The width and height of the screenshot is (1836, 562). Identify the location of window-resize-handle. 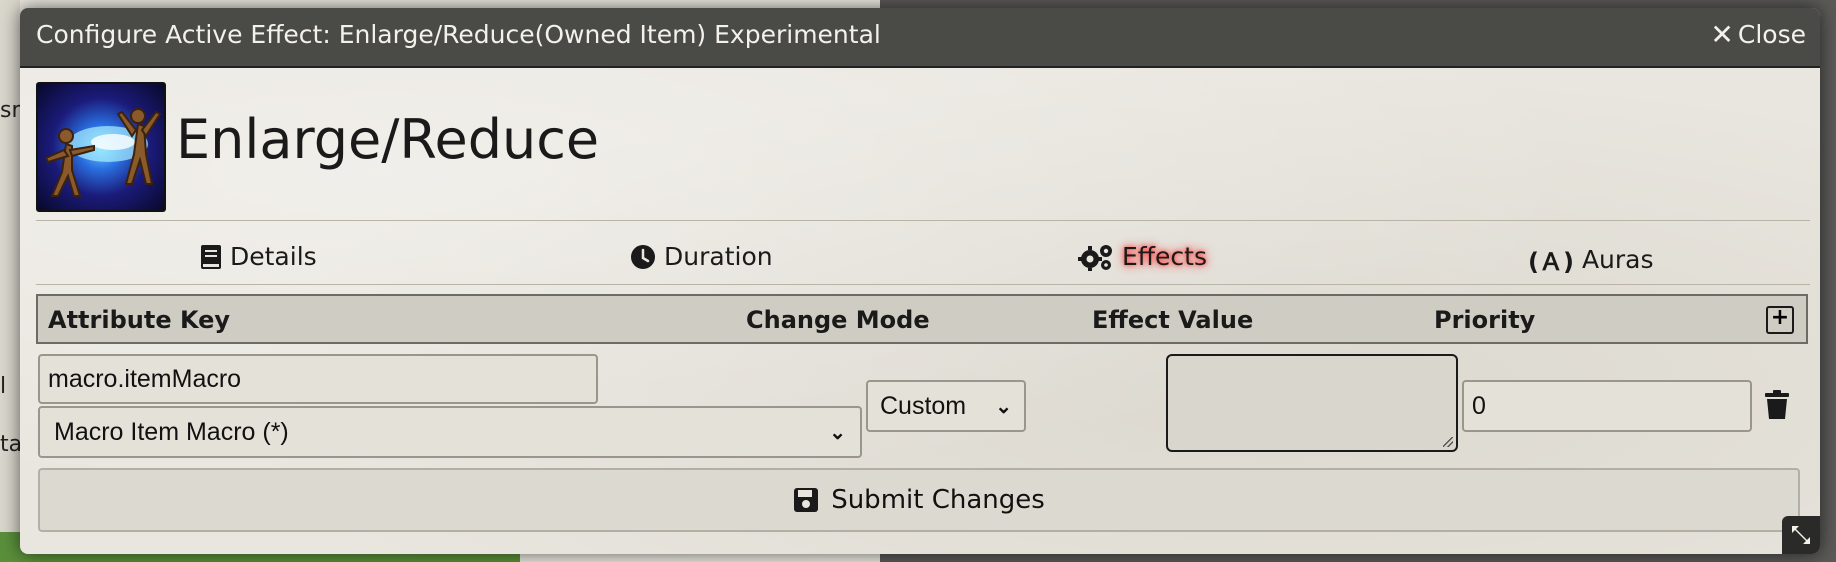
(1801, 535).